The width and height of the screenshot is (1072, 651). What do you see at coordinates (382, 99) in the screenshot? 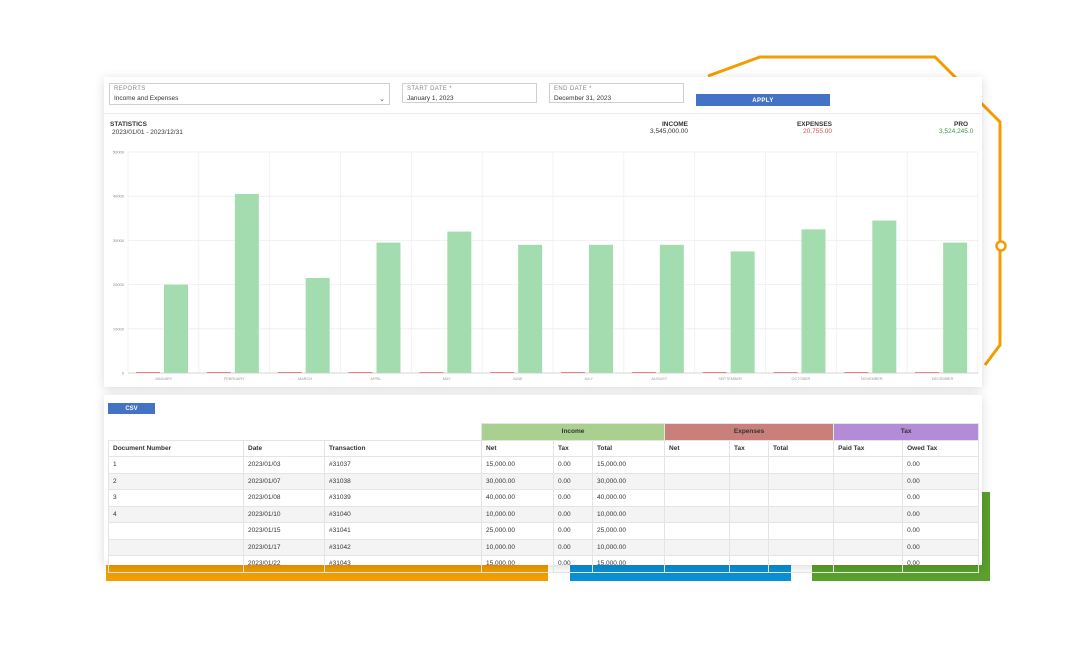
I see `chevron-down-icon: ⌄` at bounding box center [382, 99].